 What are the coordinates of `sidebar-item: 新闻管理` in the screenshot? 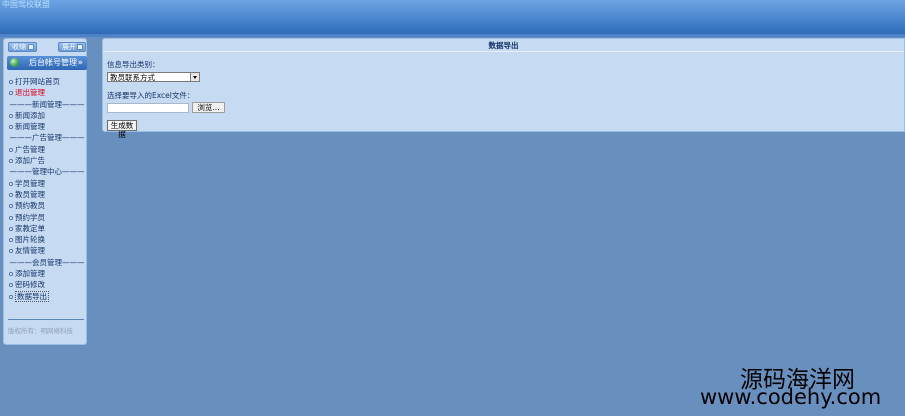 It's located at (47, 126).